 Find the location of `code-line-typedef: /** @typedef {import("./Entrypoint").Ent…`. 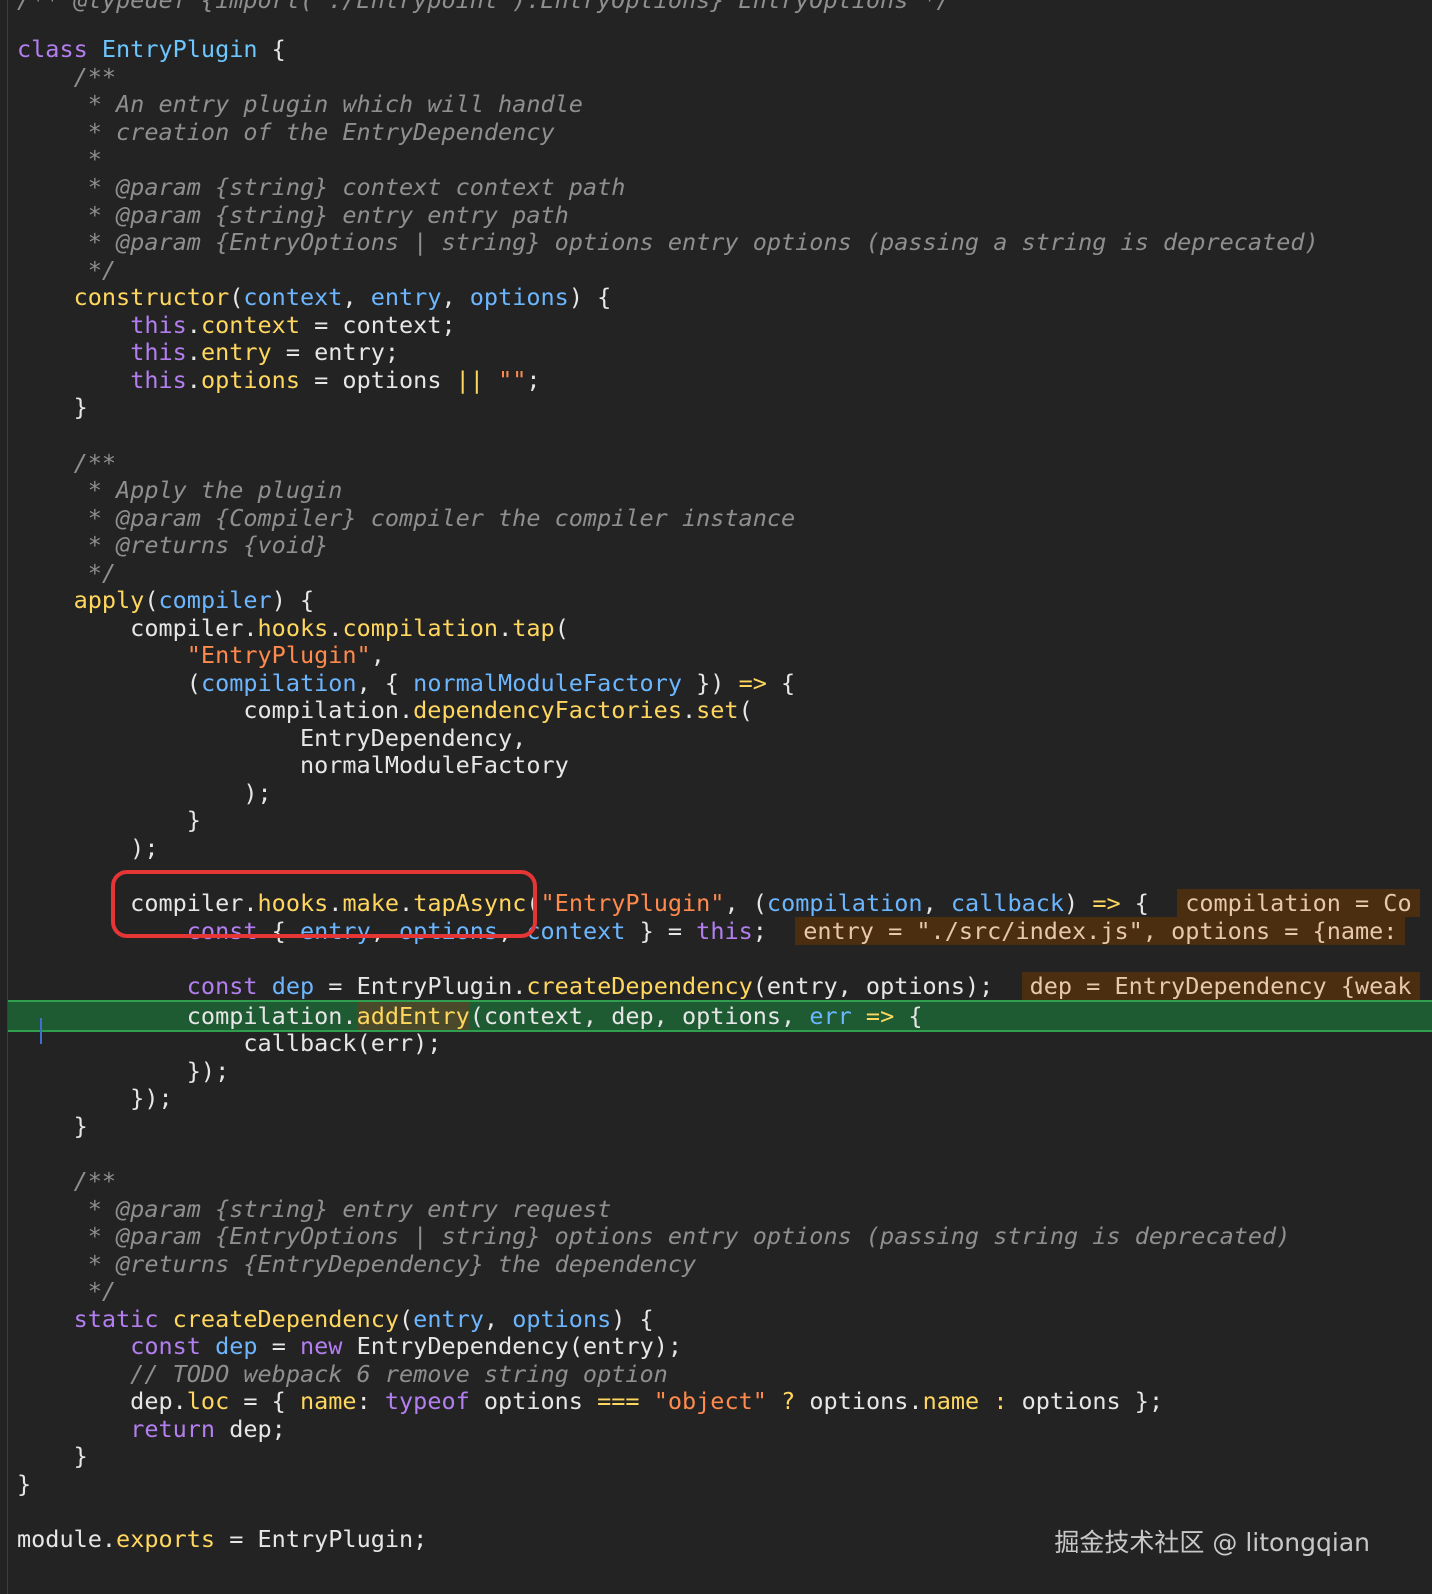

code-line-typedef: /** @typedef {import("./Entrypoint").Ent… is located at coordinates (484, 7).